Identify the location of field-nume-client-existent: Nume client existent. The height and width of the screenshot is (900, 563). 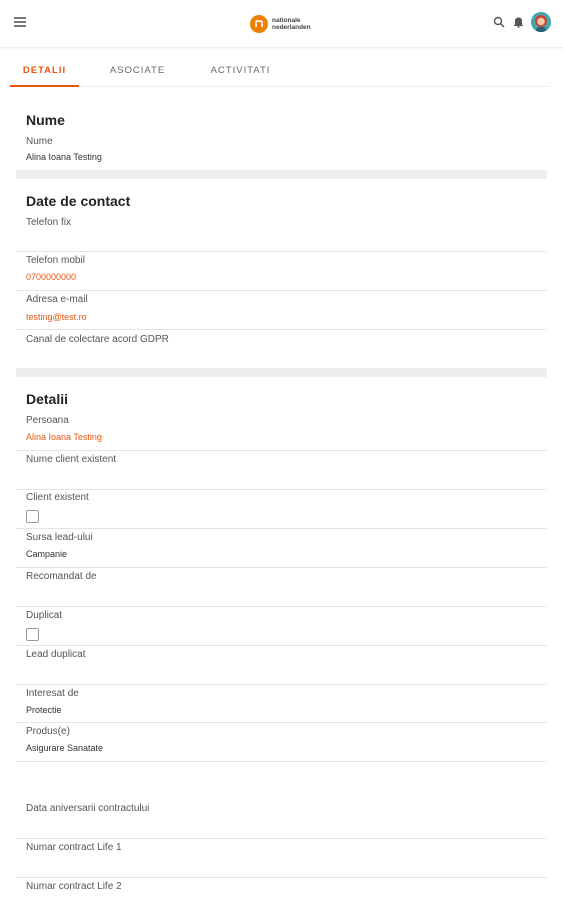
(281, 470).